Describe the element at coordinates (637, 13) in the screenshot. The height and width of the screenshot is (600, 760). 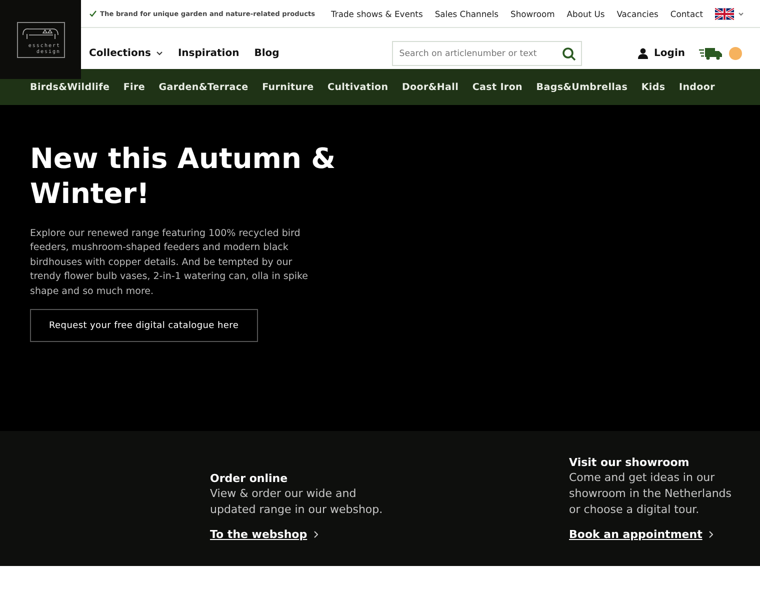
I see `top-link: Vacancies` at that location.